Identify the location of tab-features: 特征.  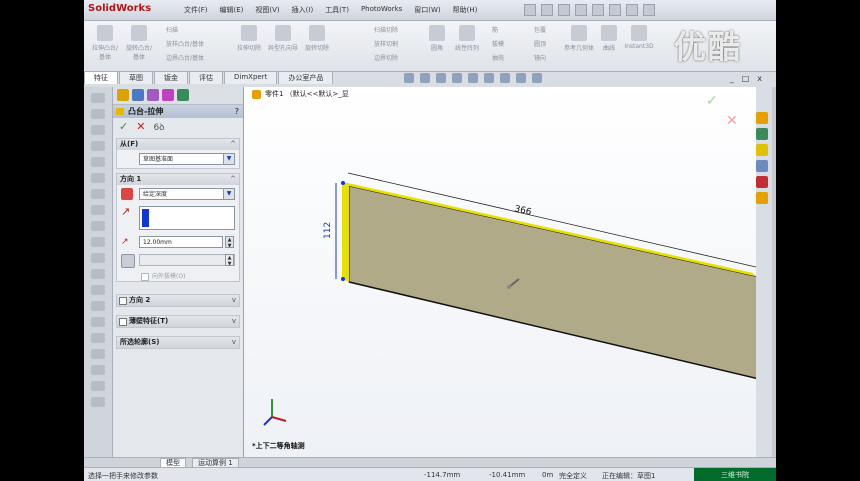
(101, 77).